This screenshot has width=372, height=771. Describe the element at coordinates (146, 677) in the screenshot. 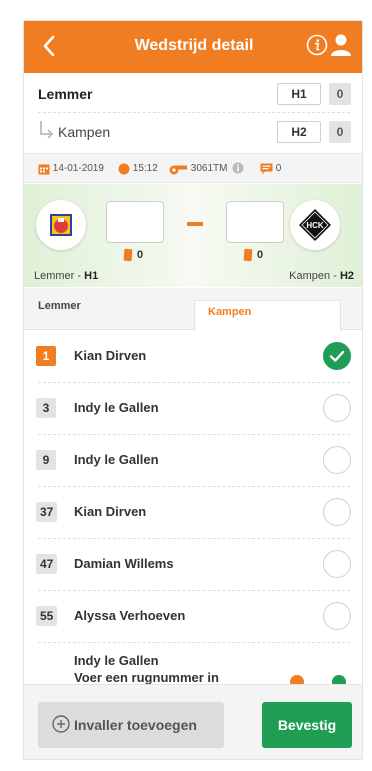

I see `jersey-number-hint: Voer een rugnummer in` at that location.